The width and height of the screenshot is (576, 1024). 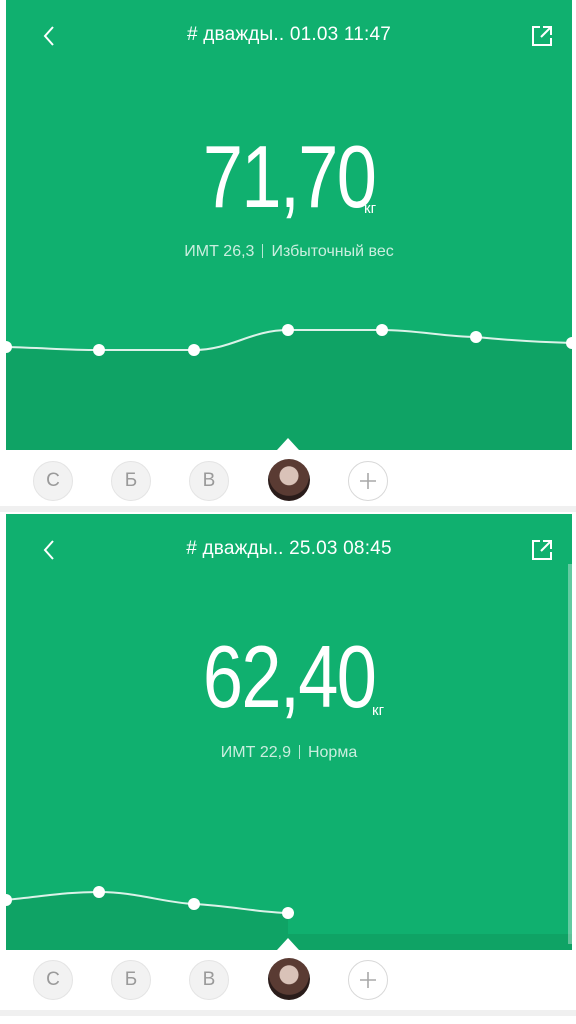 I want to click on profile-switcher: С Б В, so click(x=288, y=986).